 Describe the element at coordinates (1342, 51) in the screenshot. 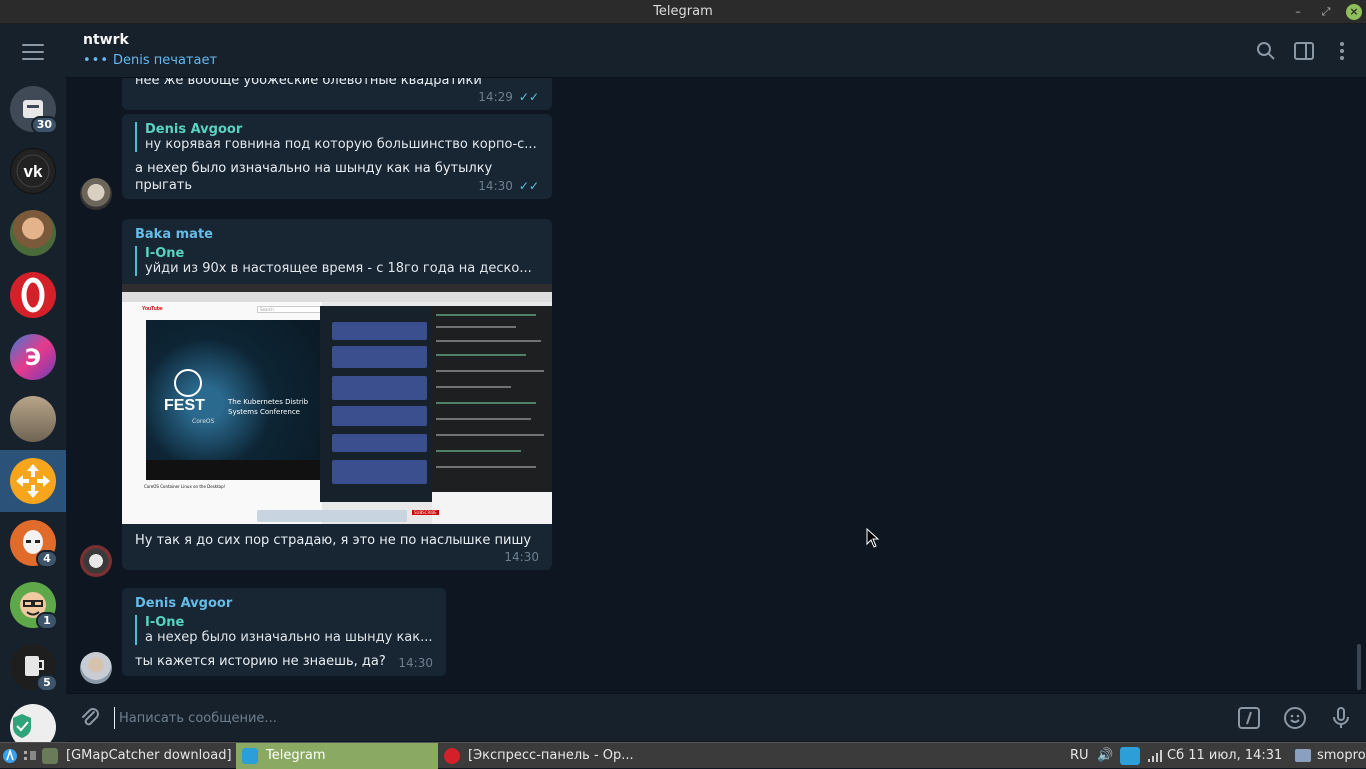

I see `more-options-icon` at that location.